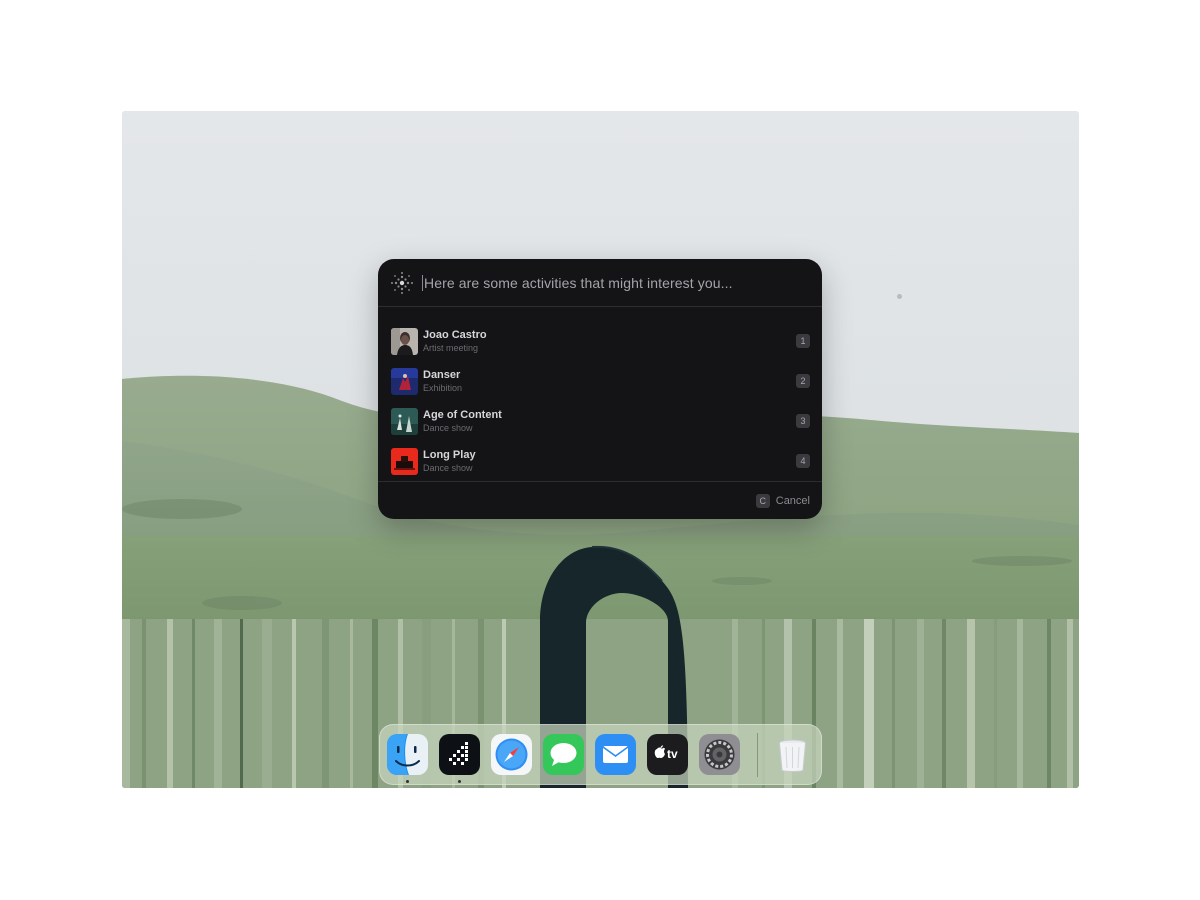 This screenshot has width=1200, height=900. What do you see at coordinates (762, 500) in the screenshot?
I see `cancel-shortcut-badge: C` at bounding box center [762, 500].